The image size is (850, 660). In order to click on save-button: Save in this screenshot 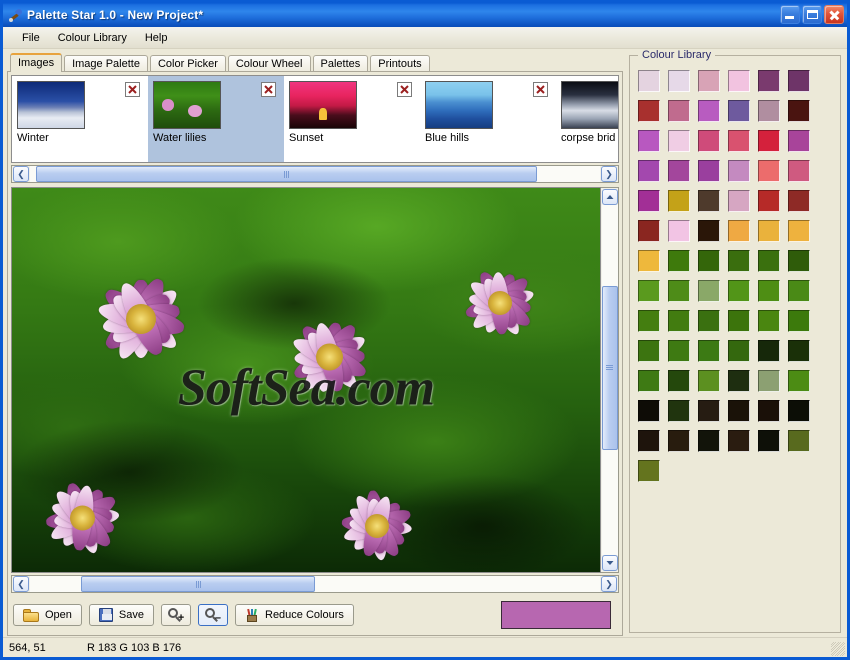, I will do `click(121, 615)`.